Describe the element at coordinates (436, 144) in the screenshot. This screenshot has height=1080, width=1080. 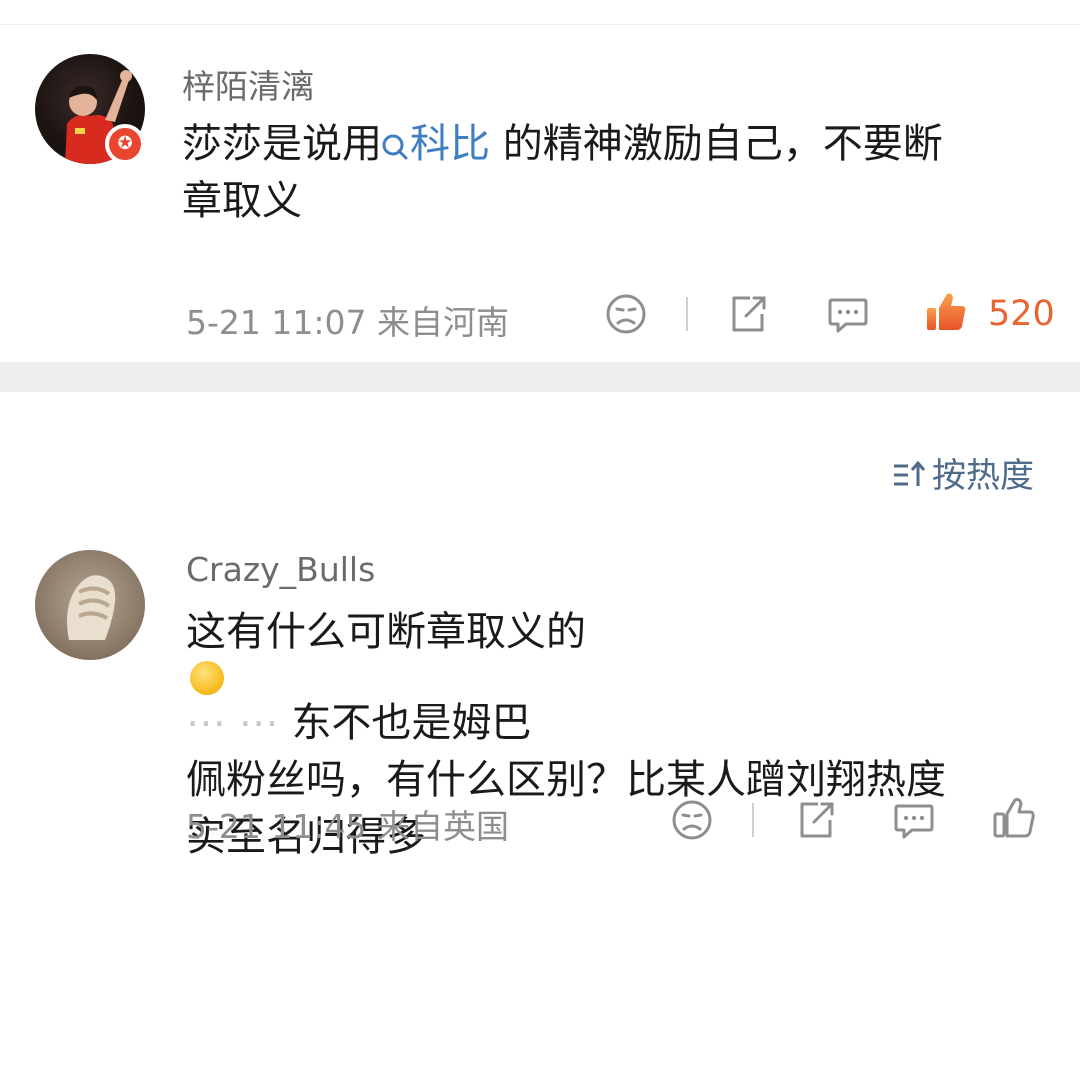
I see `topic-link: 科比` at that location.